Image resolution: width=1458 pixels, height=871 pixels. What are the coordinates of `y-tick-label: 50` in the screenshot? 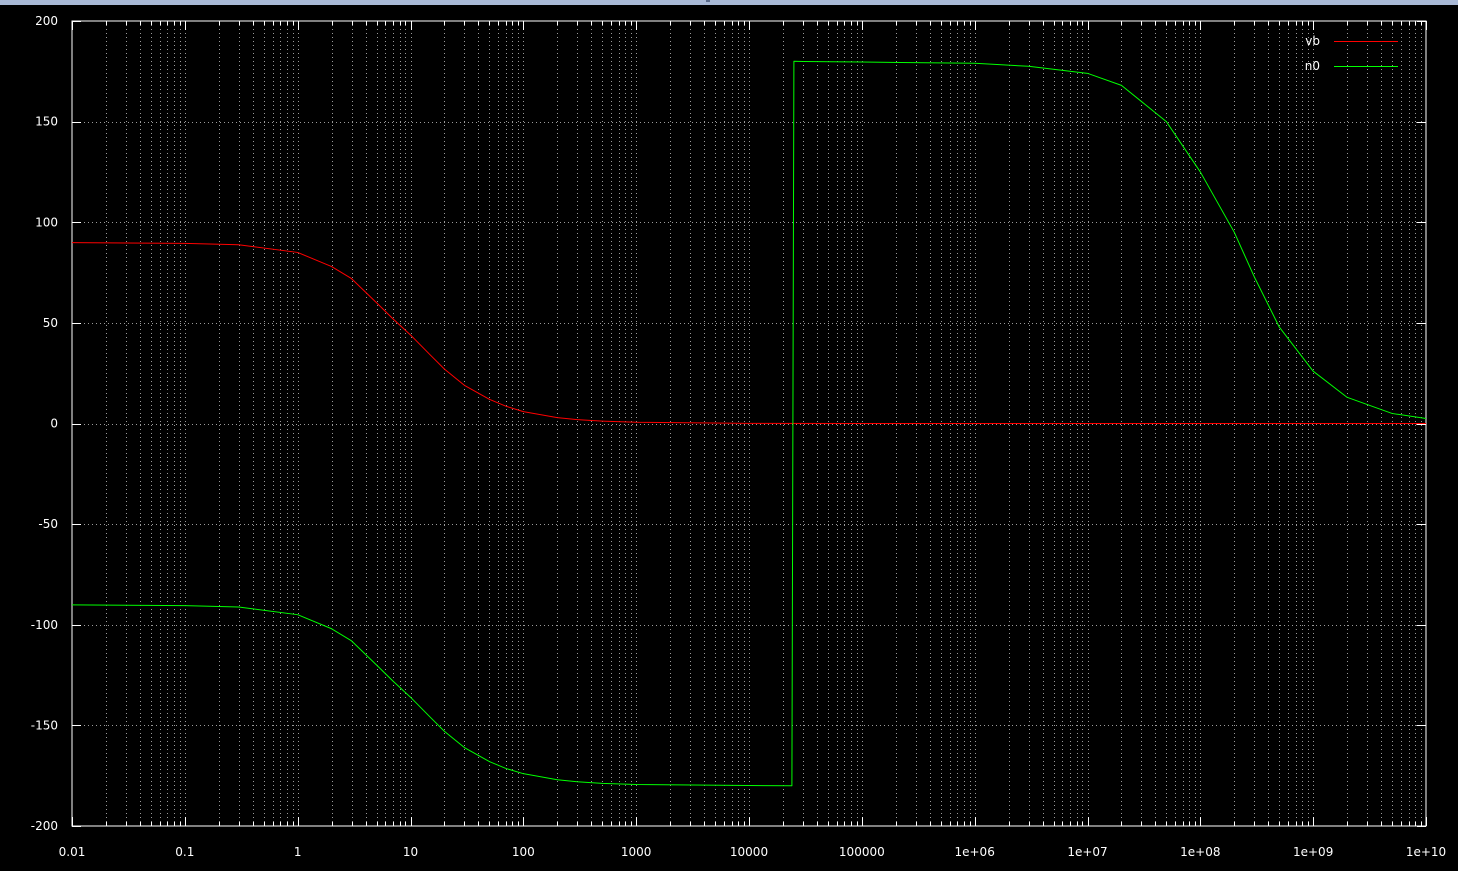 It's located at (50, 323).